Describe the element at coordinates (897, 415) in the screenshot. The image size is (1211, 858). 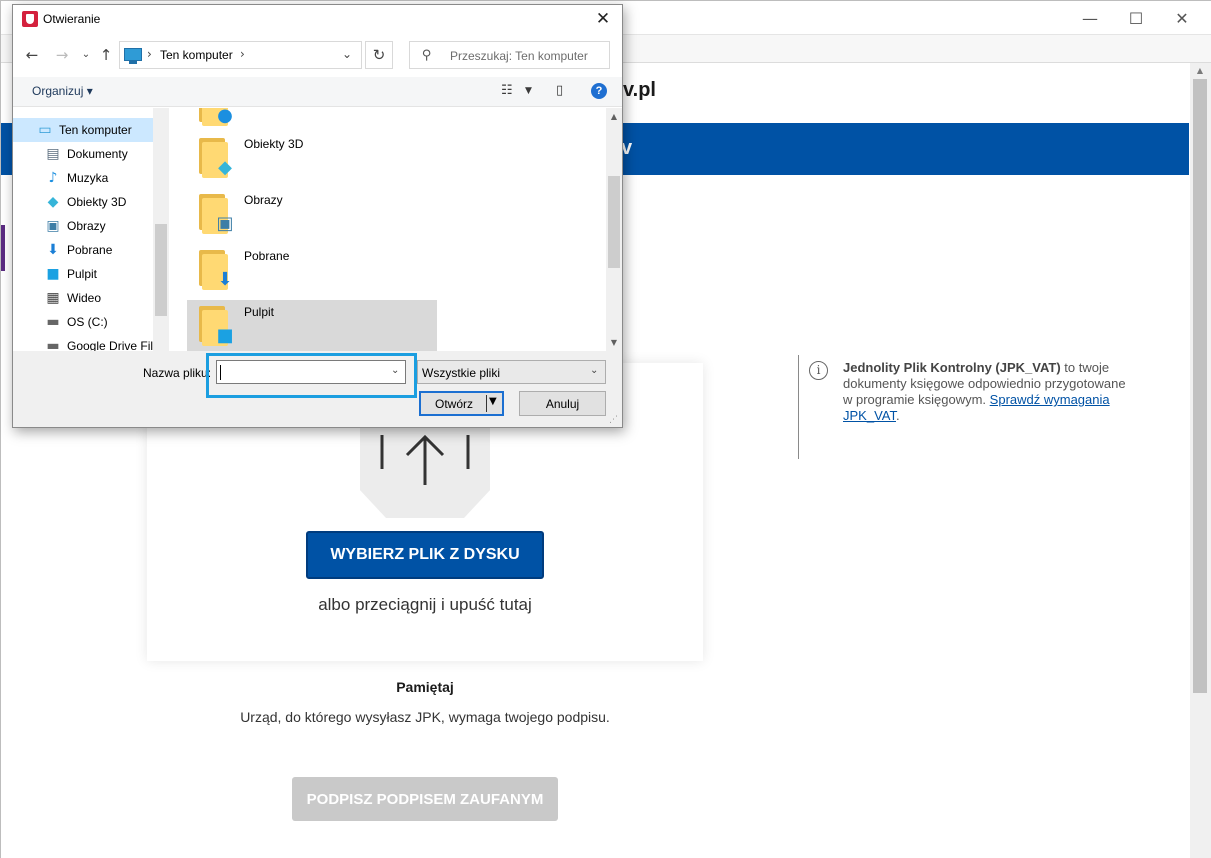
I see `info-end: .` at that location.